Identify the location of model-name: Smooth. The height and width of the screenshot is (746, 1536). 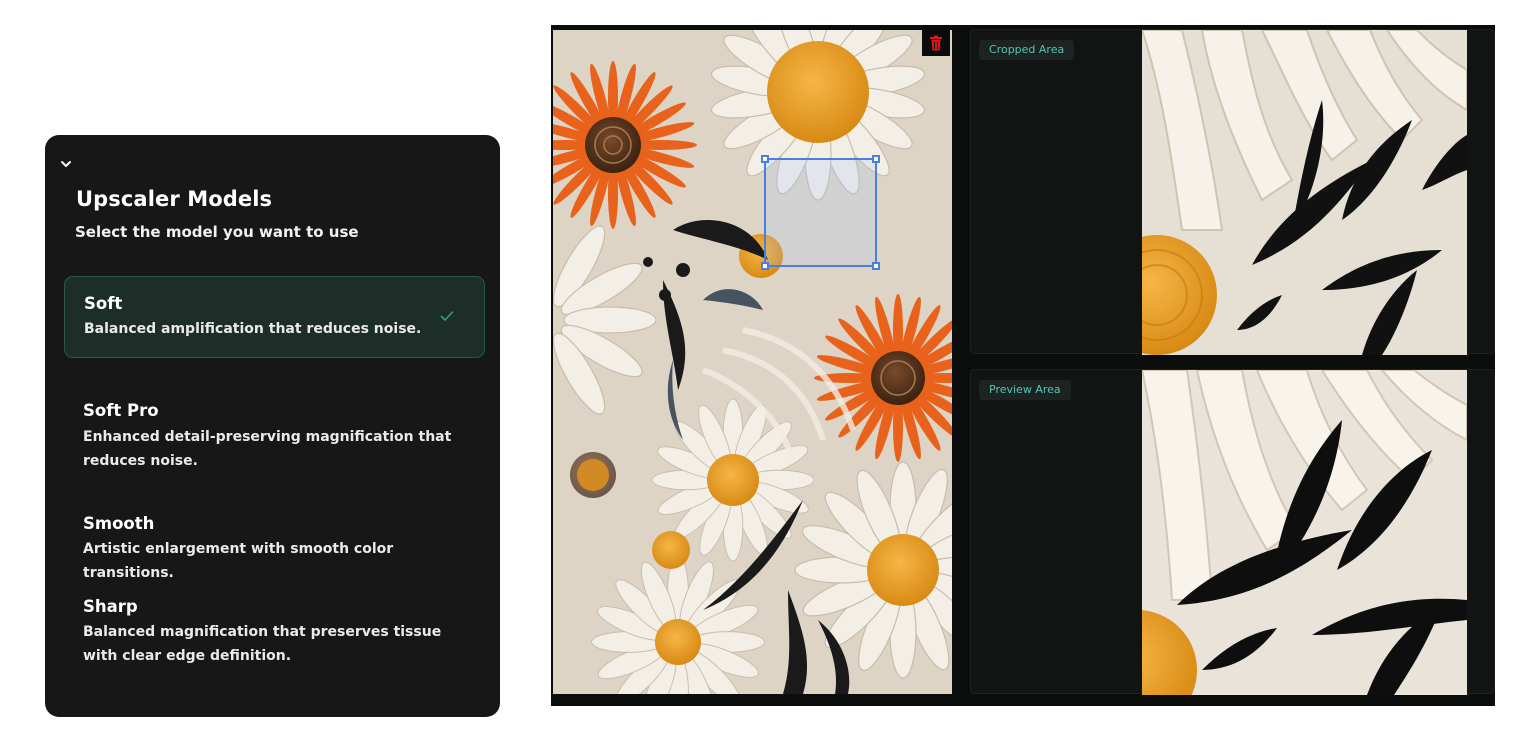
(119, 523).